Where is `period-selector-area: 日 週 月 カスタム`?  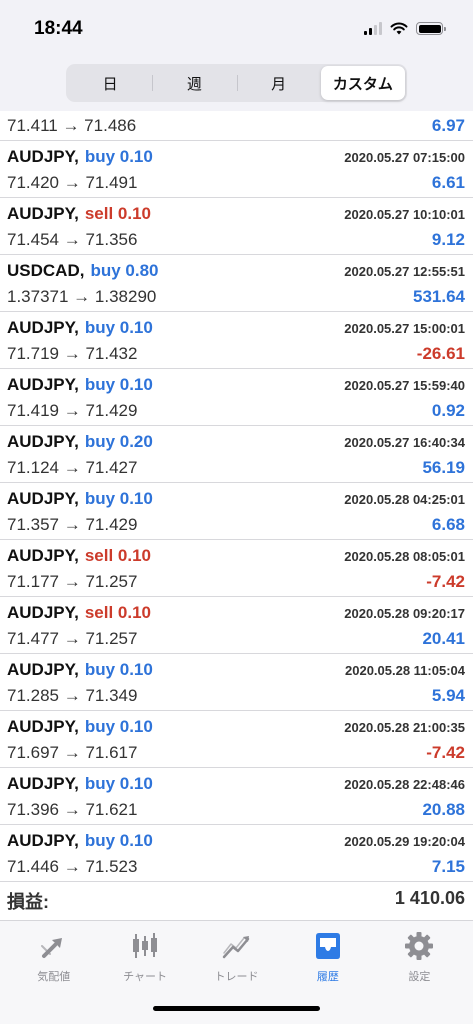
period-selector-area: 日 週 月 カスタム is located at coordinates (236, 84).